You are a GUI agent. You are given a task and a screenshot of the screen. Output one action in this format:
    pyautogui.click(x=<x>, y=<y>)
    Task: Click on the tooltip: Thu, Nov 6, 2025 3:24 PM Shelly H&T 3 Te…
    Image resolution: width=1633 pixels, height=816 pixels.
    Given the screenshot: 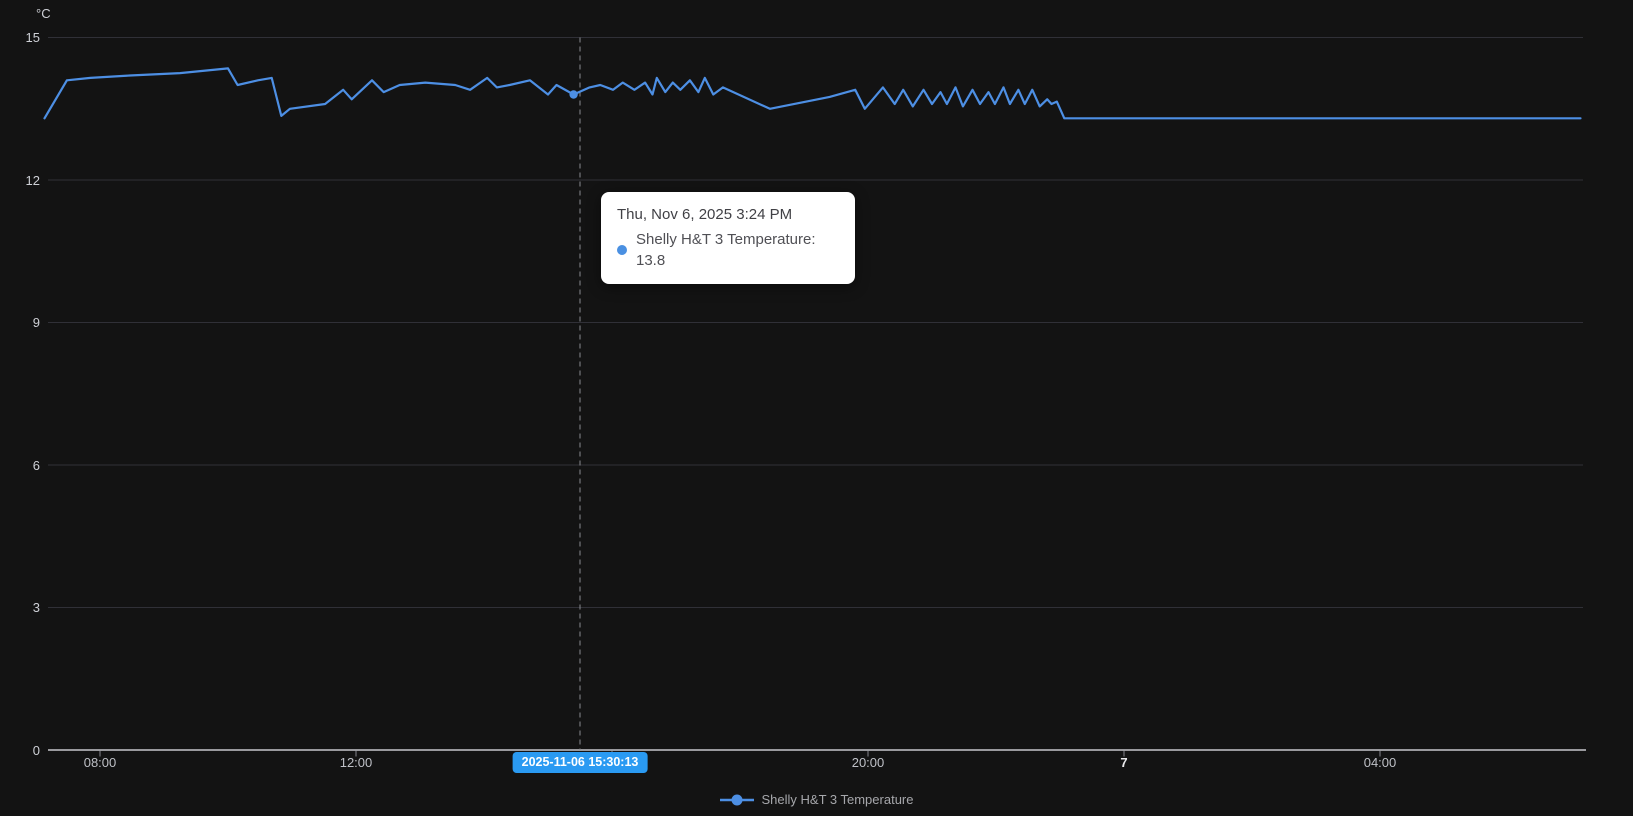 What is the action you would take?
    pyautogui.click(x=728, y=238)
    